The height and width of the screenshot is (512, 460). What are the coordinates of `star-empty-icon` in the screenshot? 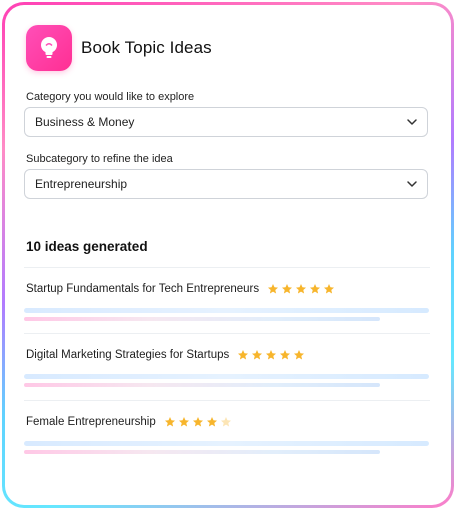 It's located at (225, 422).